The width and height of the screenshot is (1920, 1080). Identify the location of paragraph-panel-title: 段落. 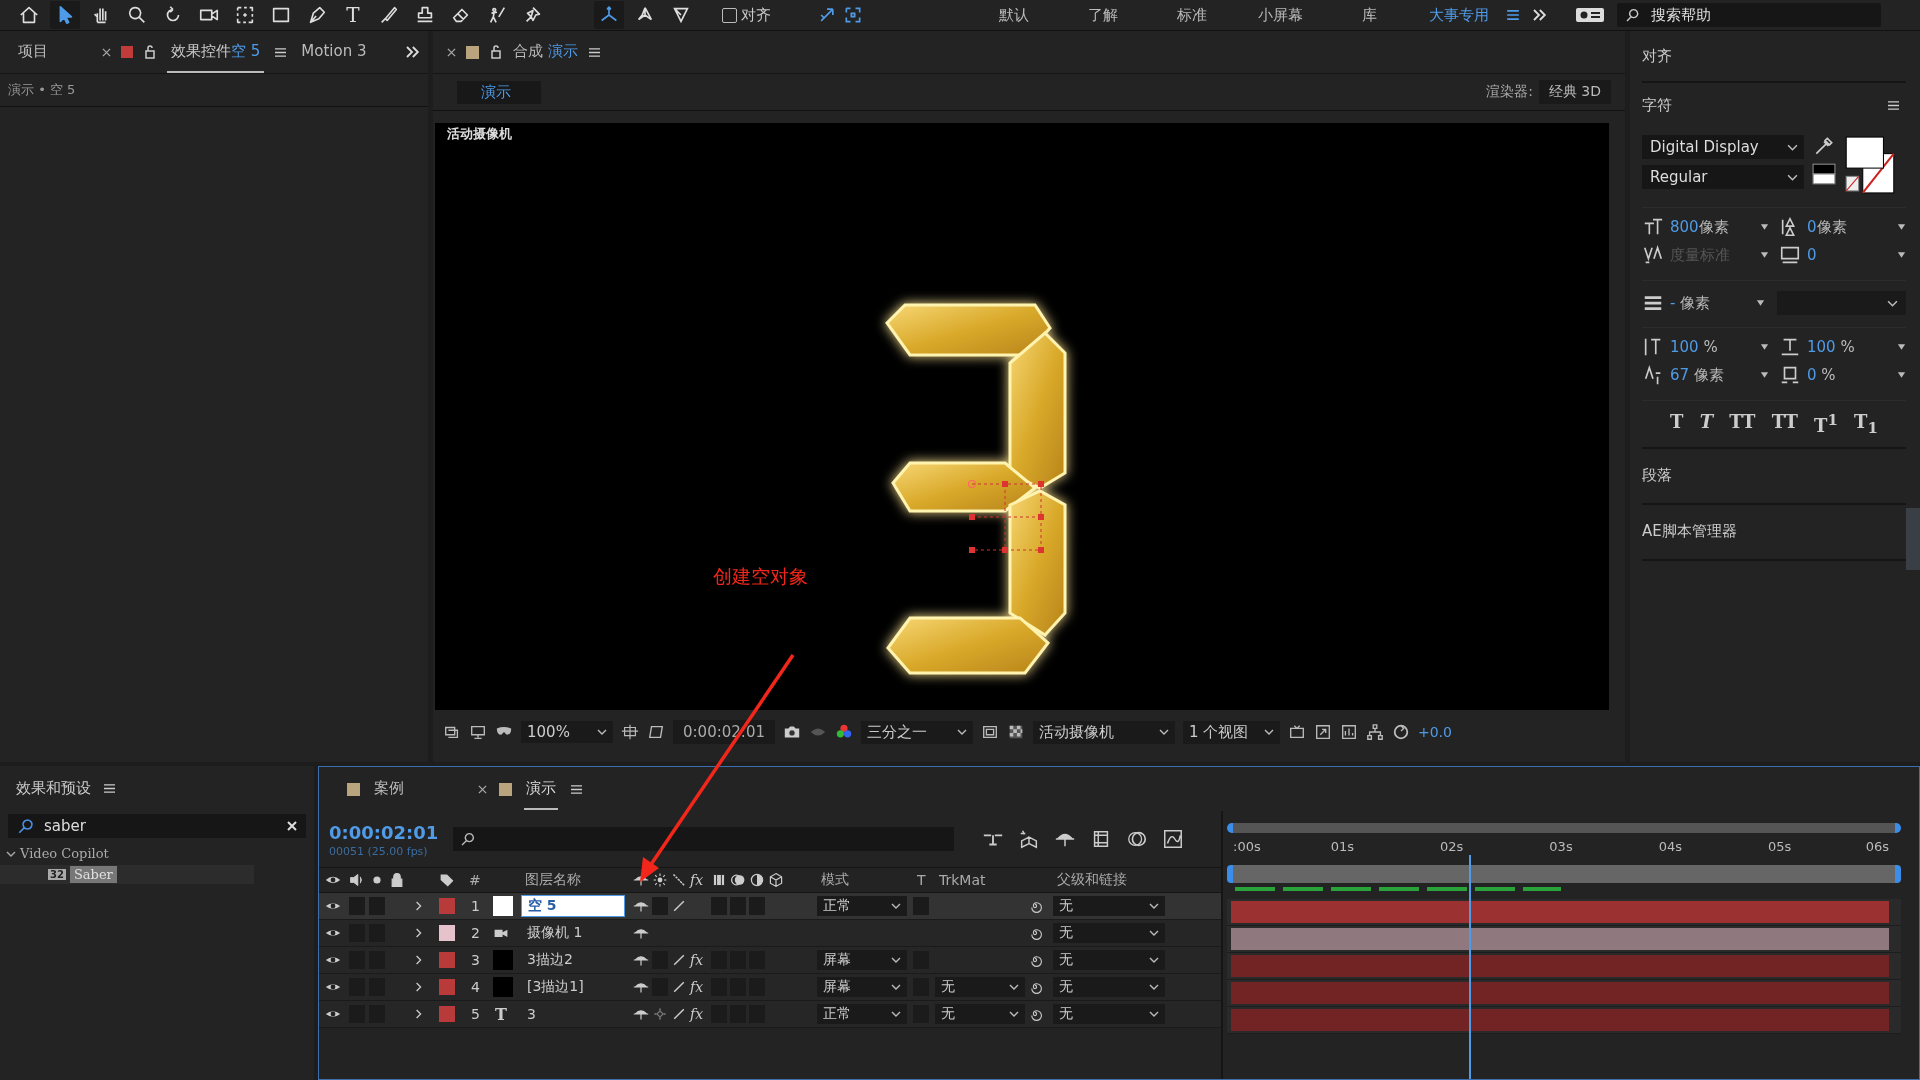
(1657, 476).